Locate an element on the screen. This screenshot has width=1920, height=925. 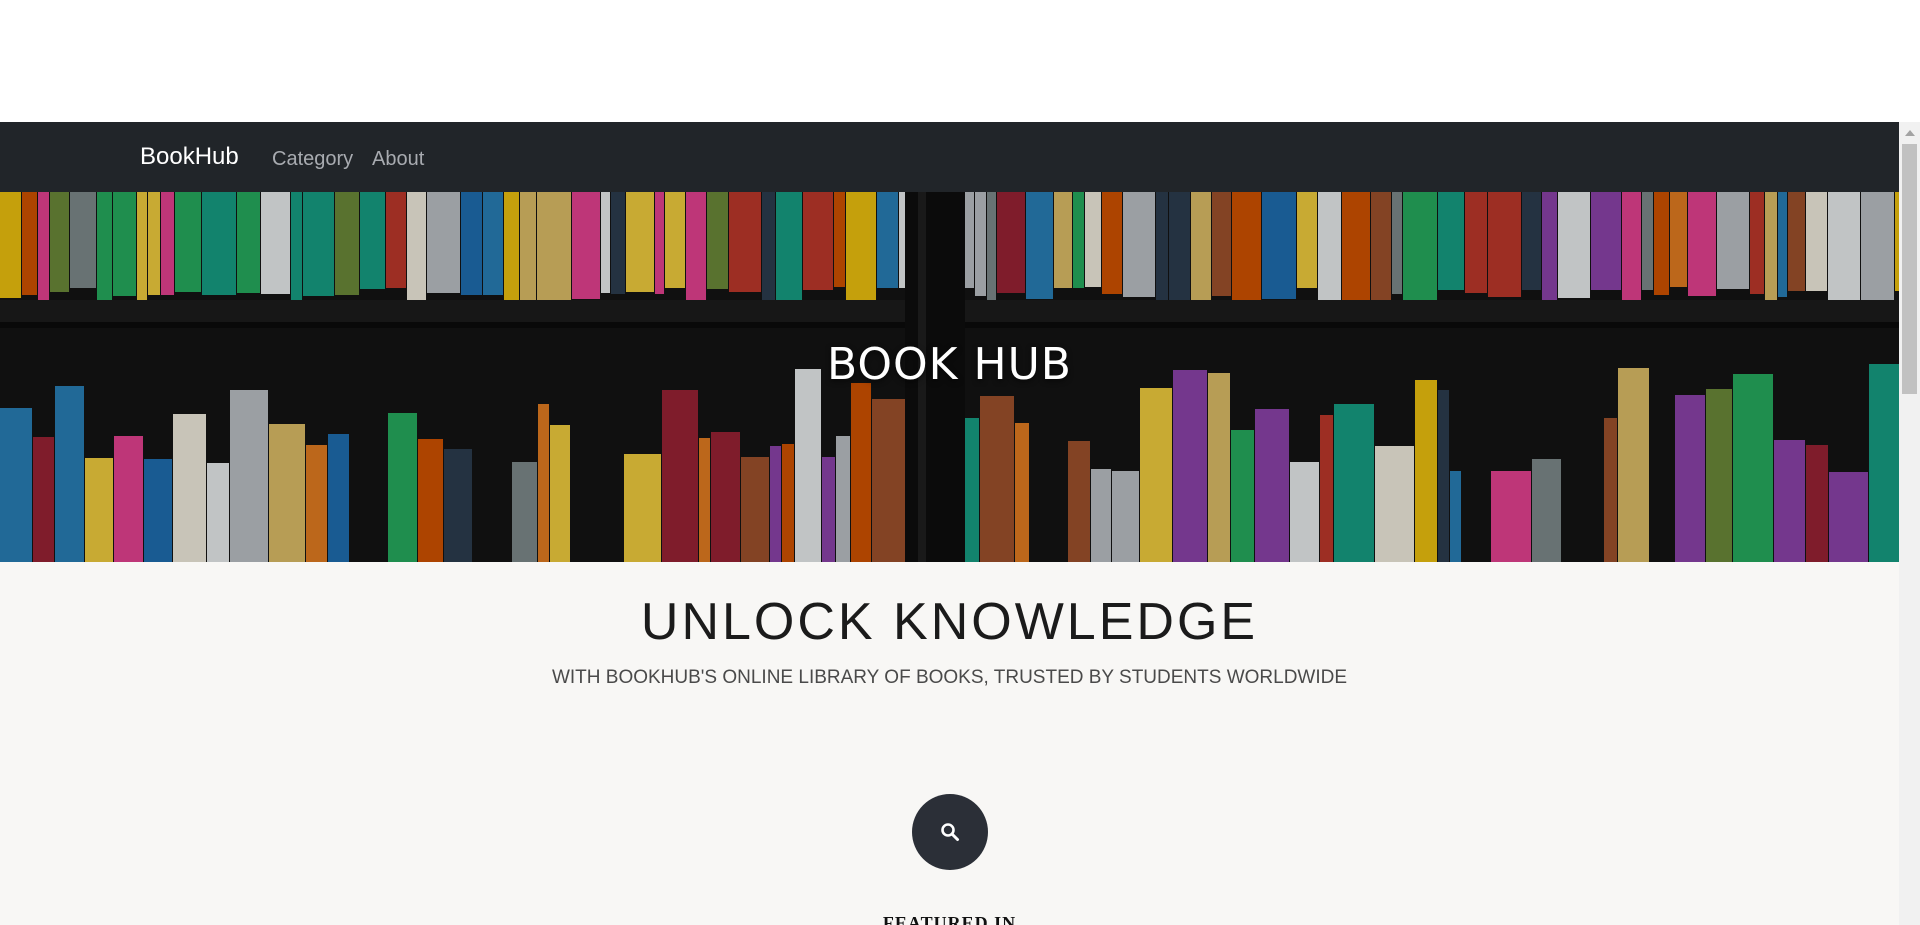
scroll-up-arrow-icon is located at coordinates (1910, 133).